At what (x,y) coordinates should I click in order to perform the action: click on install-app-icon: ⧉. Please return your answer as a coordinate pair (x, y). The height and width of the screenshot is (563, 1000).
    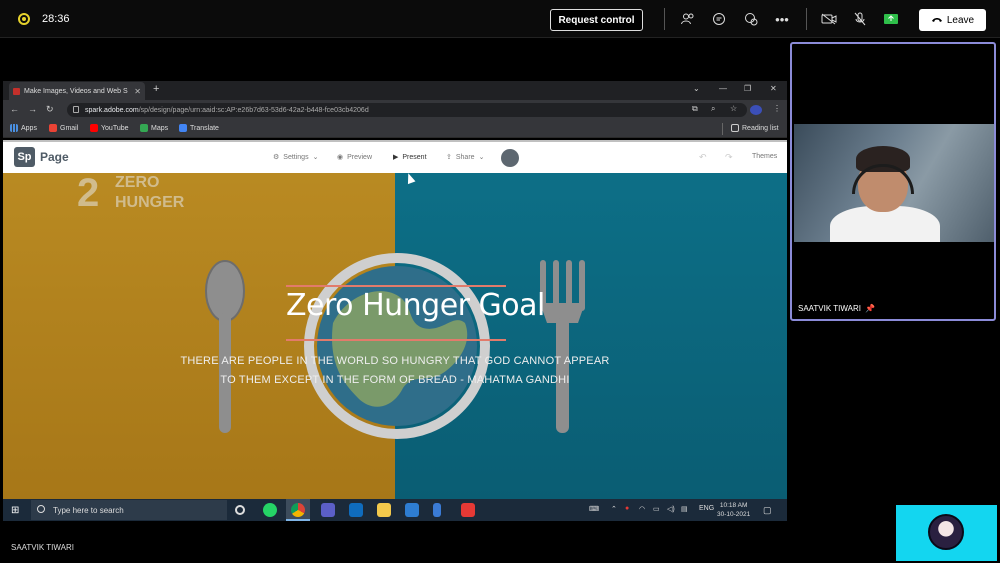
    Looking at the image, I should click on (695, 109).